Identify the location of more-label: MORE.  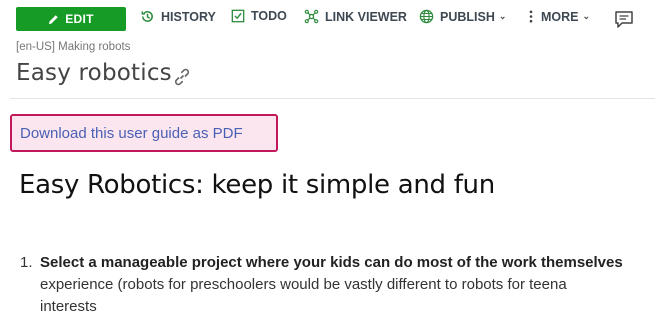
(560, 16).